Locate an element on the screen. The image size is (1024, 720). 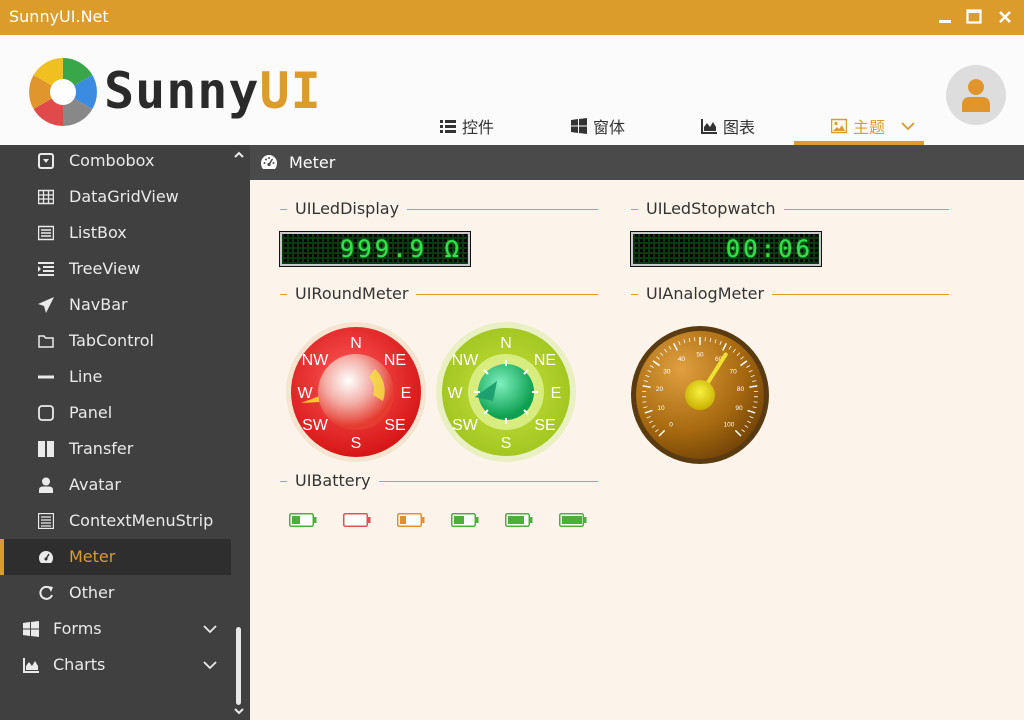
sidebar-group-charts: Charts is located at coordinates (115, 665).